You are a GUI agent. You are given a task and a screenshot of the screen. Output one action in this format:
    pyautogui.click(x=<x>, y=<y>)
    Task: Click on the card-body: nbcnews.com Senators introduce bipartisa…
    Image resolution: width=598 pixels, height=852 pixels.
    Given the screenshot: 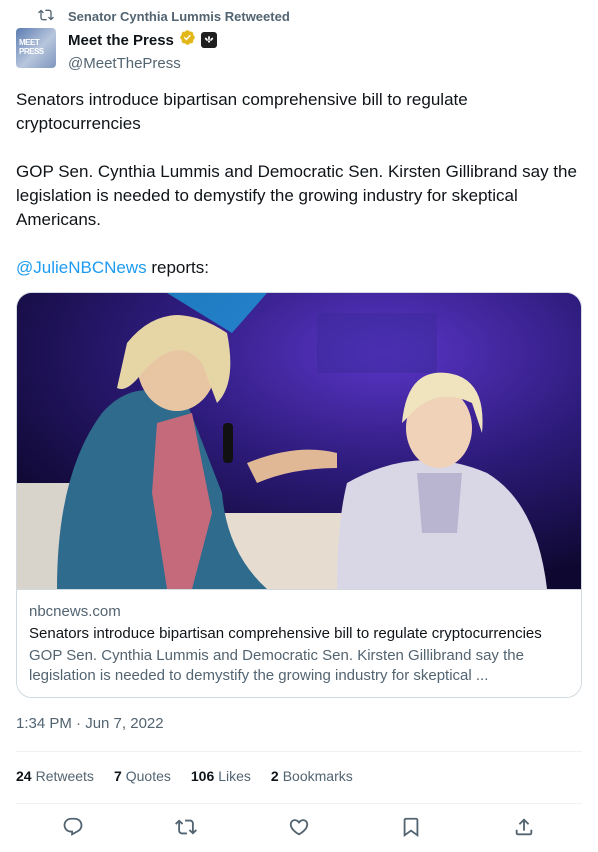 What is the action you would take?
    pyautogui.click(x=299, y=643)
    